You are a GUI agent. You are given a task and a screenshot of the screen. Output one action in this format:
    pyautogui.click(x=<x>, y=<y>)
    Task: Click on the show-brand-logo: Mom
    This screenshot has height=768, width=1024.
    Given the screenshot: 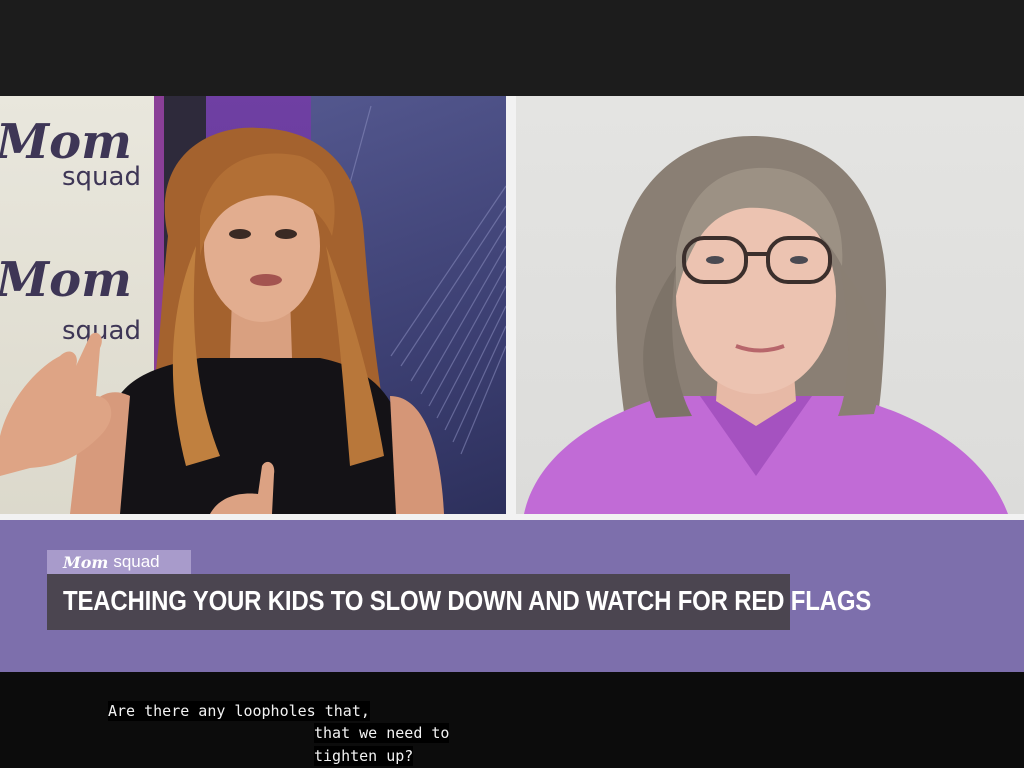 What is the action you would take?
    pyautogui.click(x=86, y=562)
    